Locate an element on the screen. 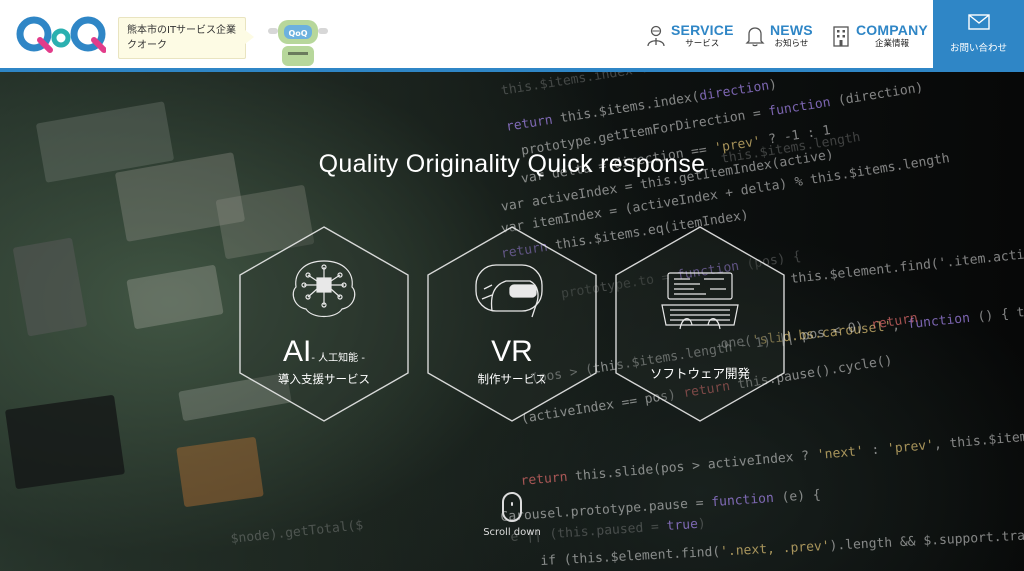  software-dev-icon is located at coordinates (700, 304).